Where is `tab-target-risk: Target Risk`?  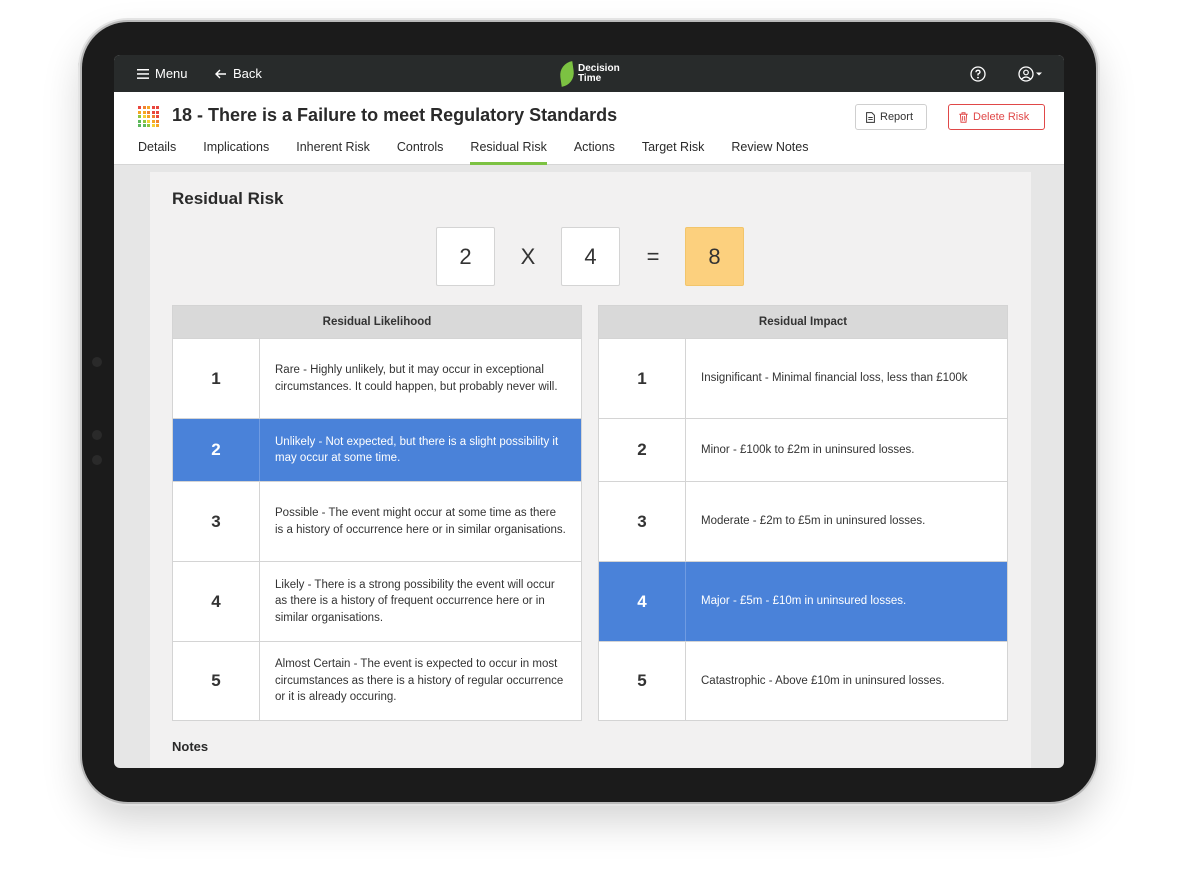 tab-target-risk: Target Risk is located at coordinates (673, 151).